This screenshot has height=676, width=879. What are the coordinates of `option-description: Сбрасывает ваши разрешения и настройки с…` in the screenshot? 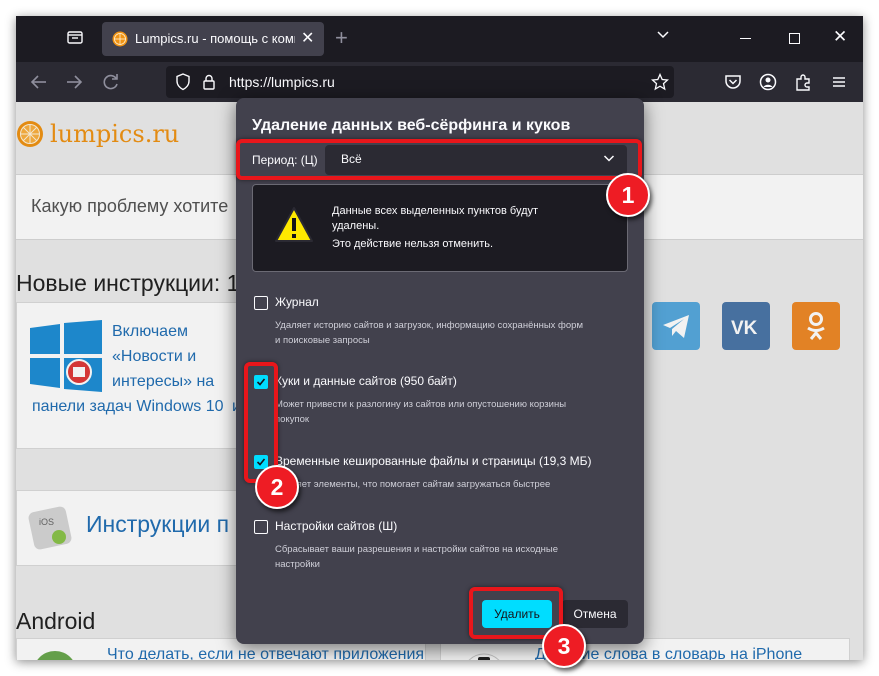 It's located at (416, 557).